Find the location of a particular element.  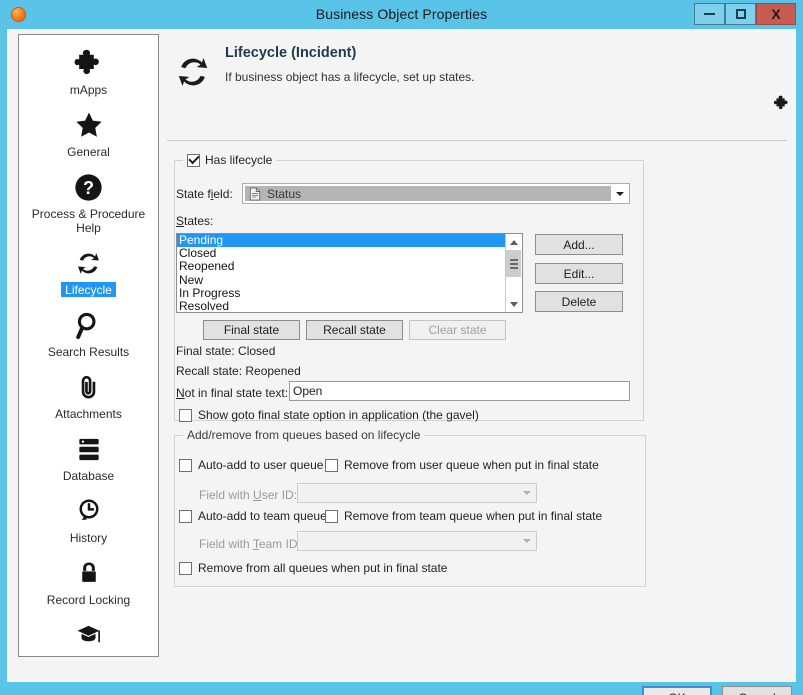

maximize-button is located at coordinates (740, 14).